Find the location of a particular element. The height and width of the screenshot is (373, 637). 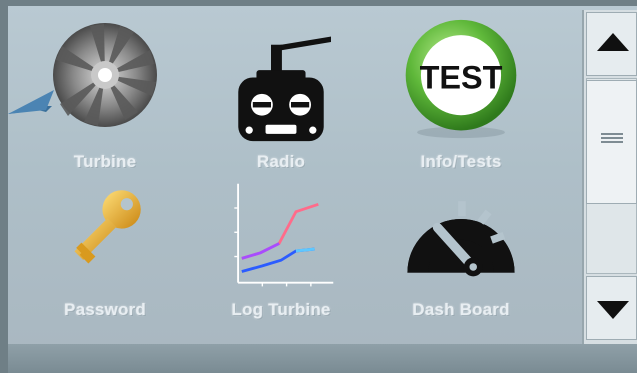

password-label: Password is located at coordinates (105, 309).